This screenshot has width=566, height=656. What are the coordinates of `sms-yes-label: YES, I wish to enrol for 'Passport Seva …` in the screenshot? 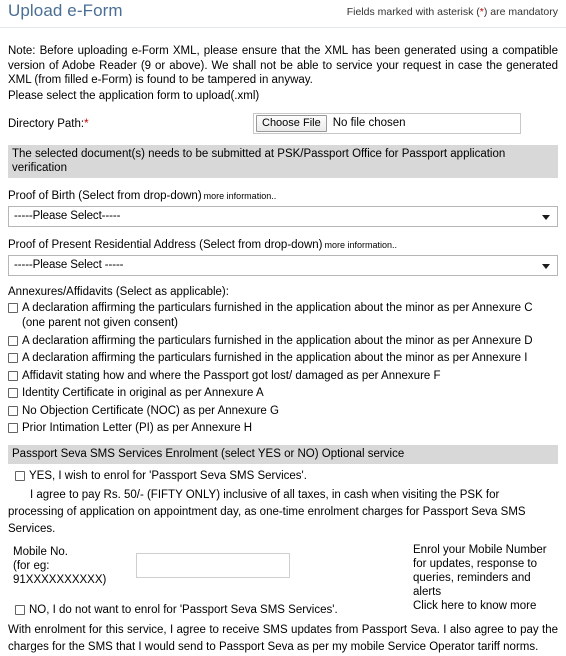 It's located at (168, 475).